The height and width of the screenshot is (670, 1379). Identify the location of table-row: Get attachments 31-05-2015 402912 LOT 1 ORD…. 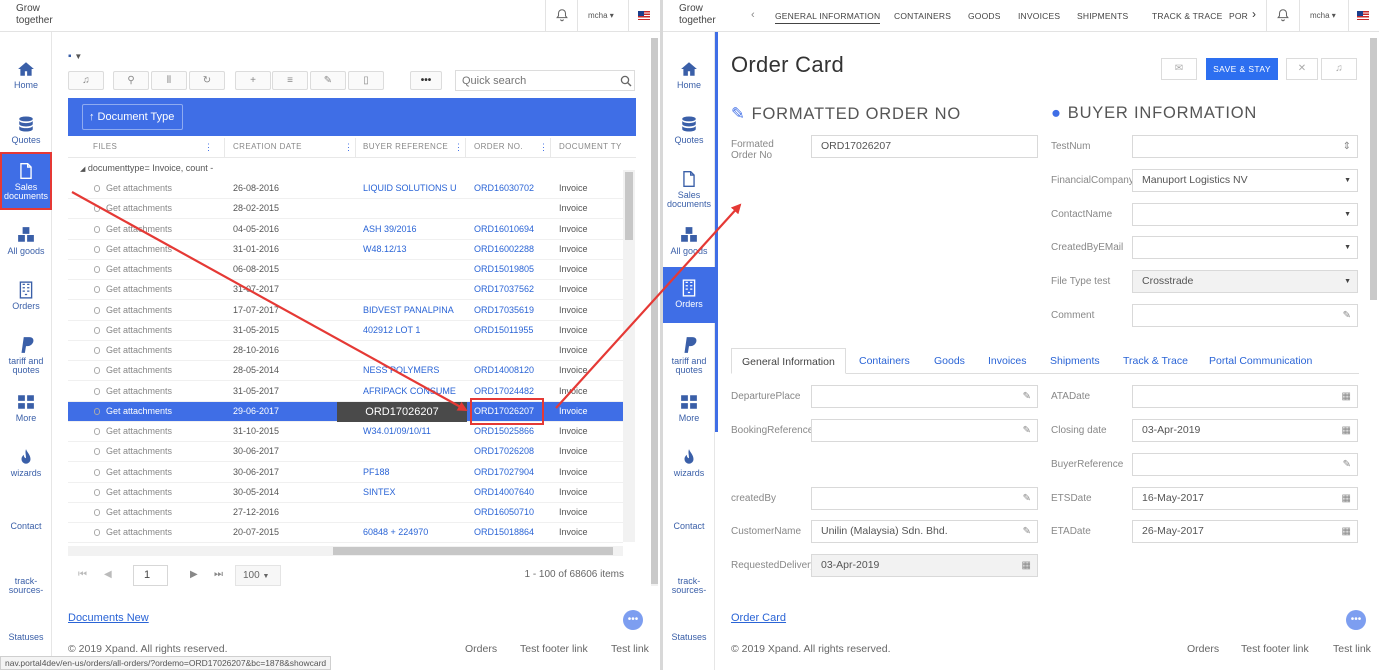
(345, 331).